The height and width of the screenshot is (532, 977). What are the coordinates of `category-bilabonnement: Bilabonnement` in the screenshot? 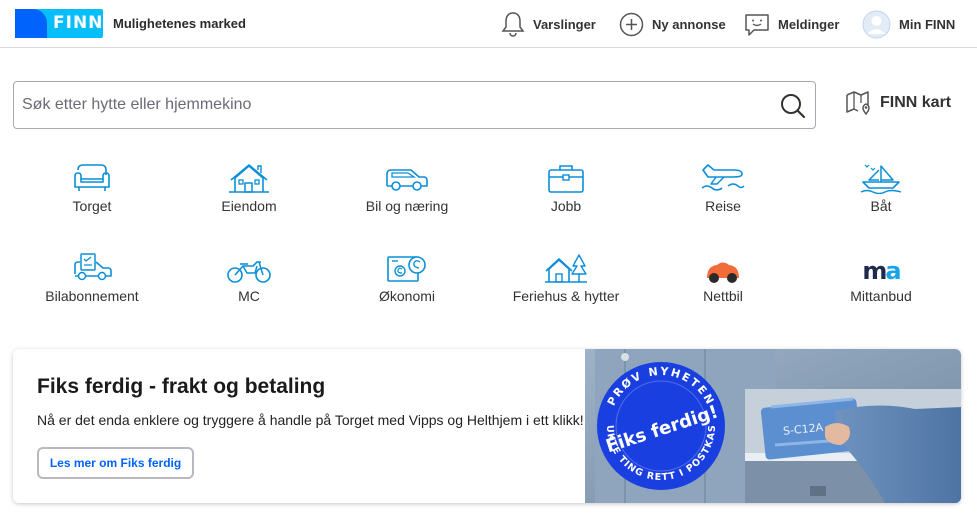 It's located at (92, 277).